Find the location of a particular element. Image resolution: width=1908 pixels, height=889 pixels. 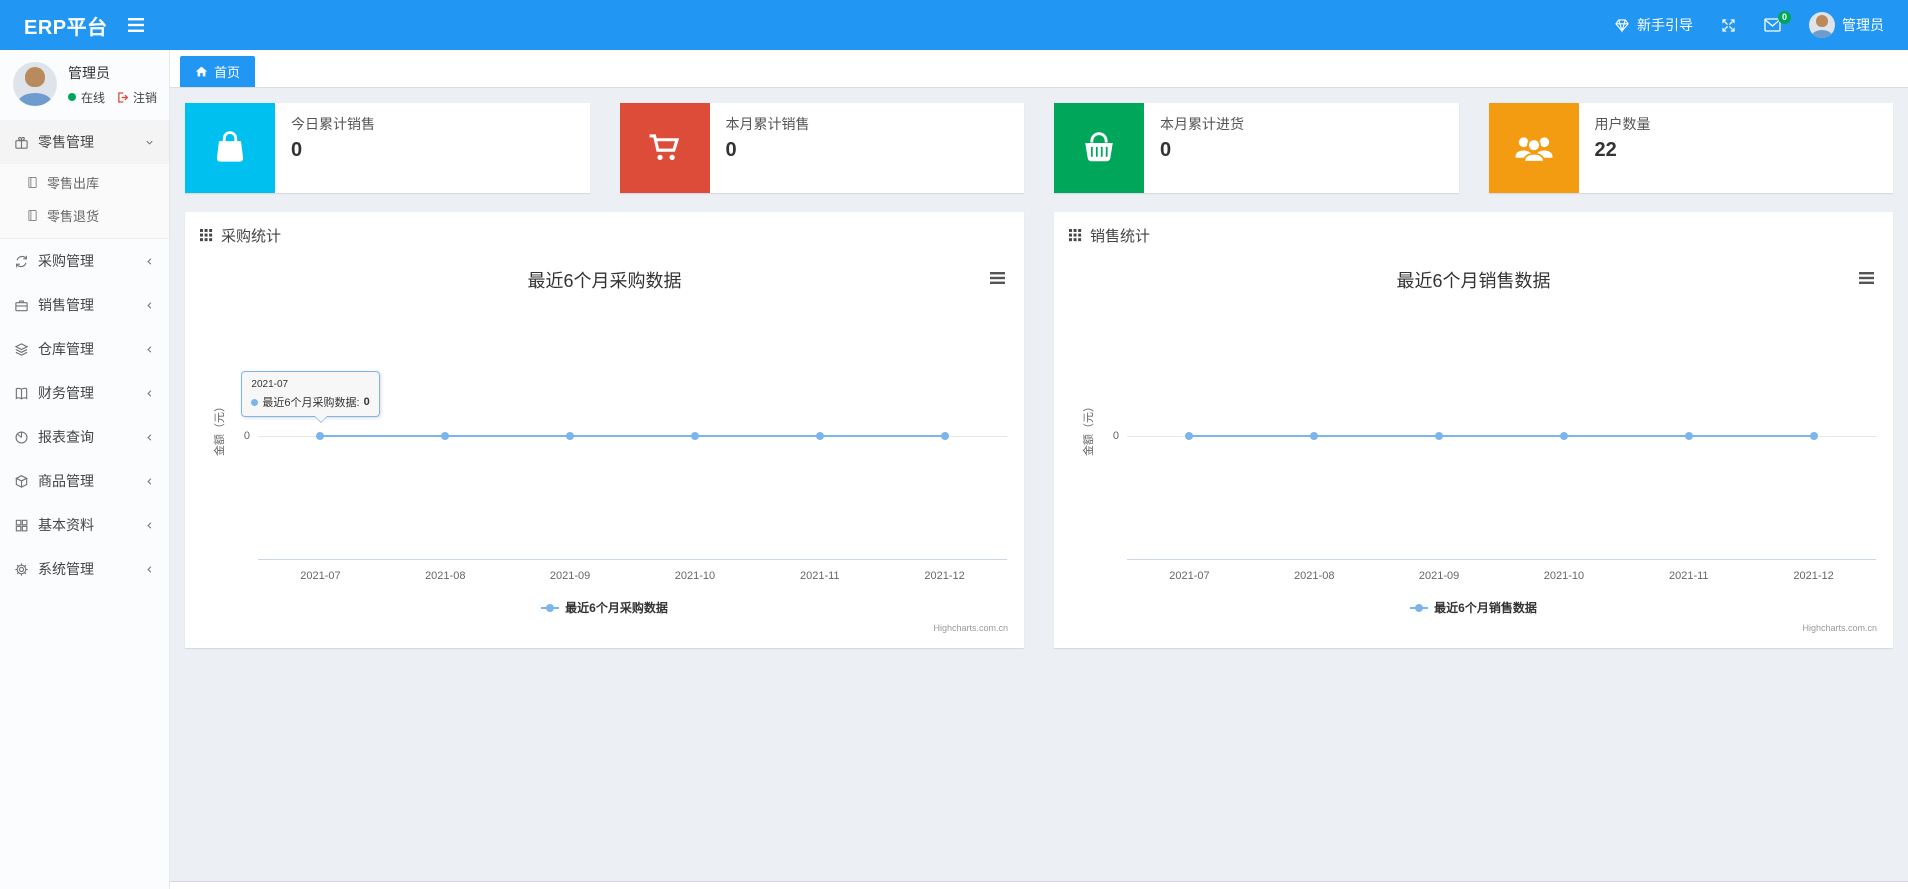

series-line is located at coordinates (632, 436).